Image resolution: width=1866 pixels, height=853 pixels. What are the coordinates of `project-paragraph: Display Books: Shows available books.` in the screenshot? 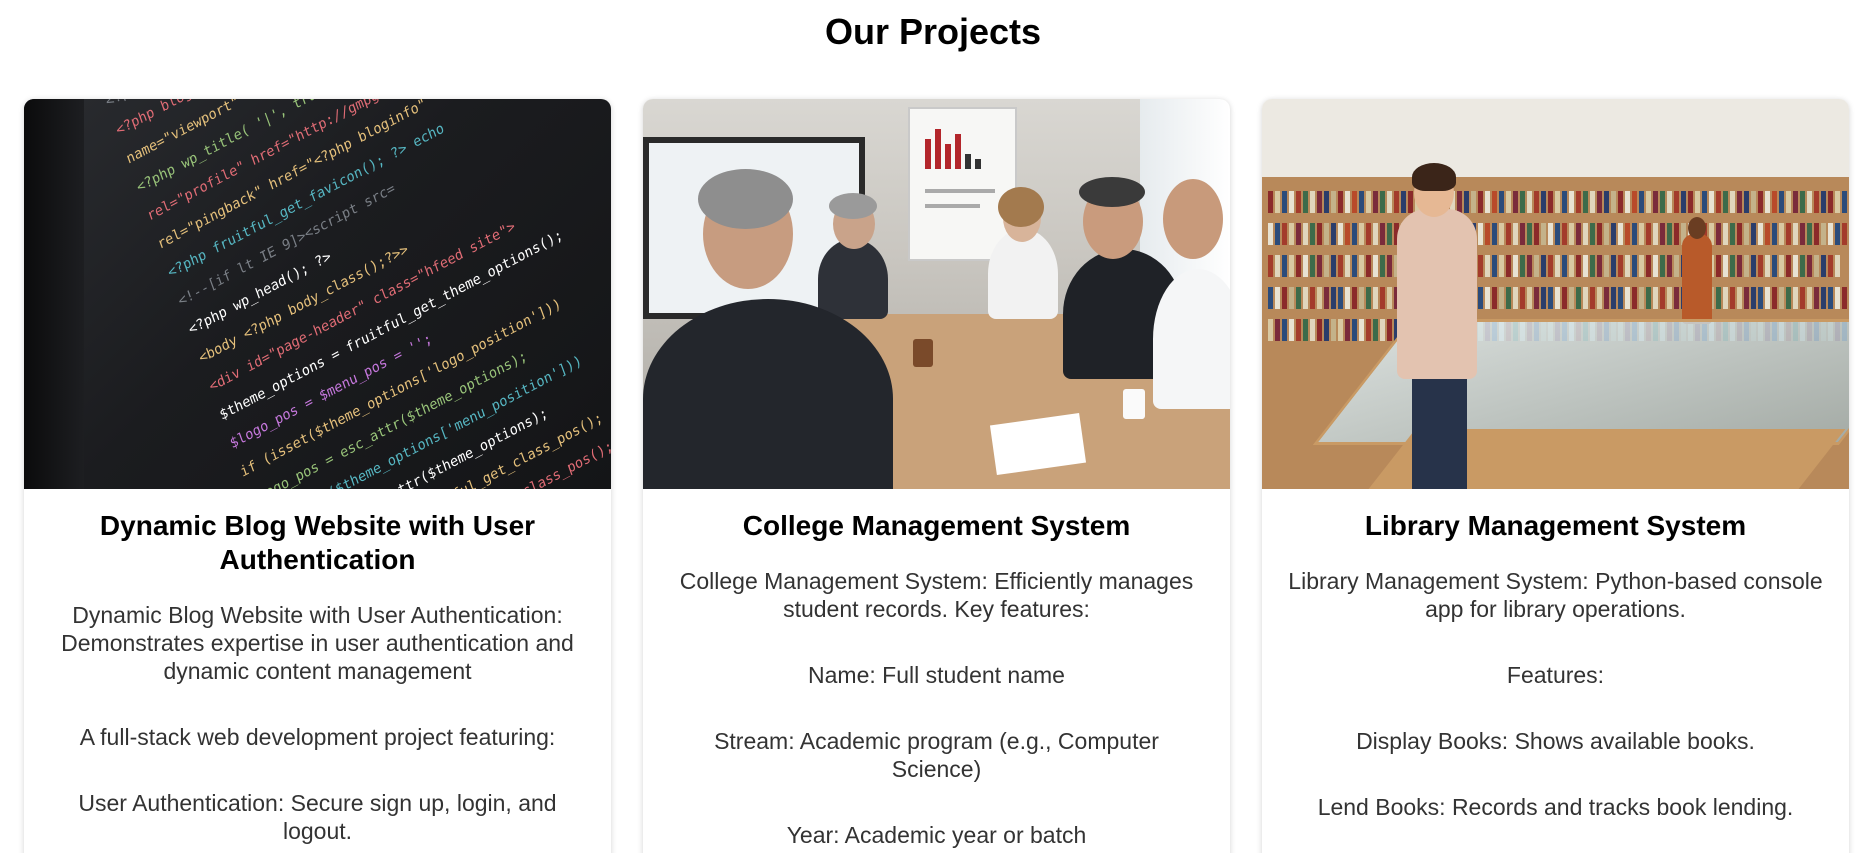 It's located at (1555, 741).